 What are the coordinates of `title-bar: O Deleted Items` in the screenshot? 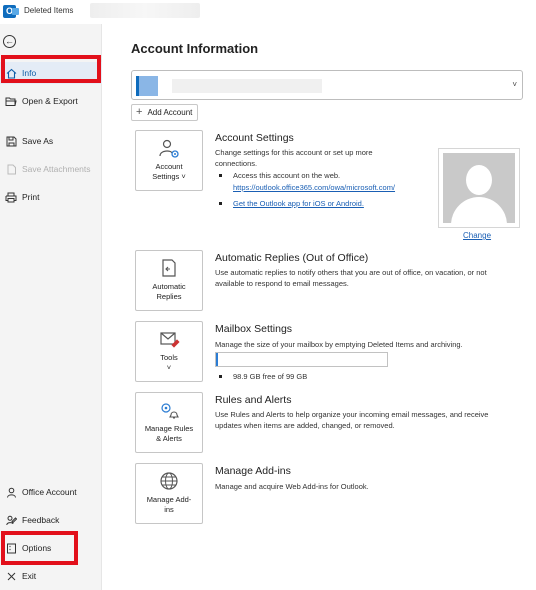 It's located at (268, 12).